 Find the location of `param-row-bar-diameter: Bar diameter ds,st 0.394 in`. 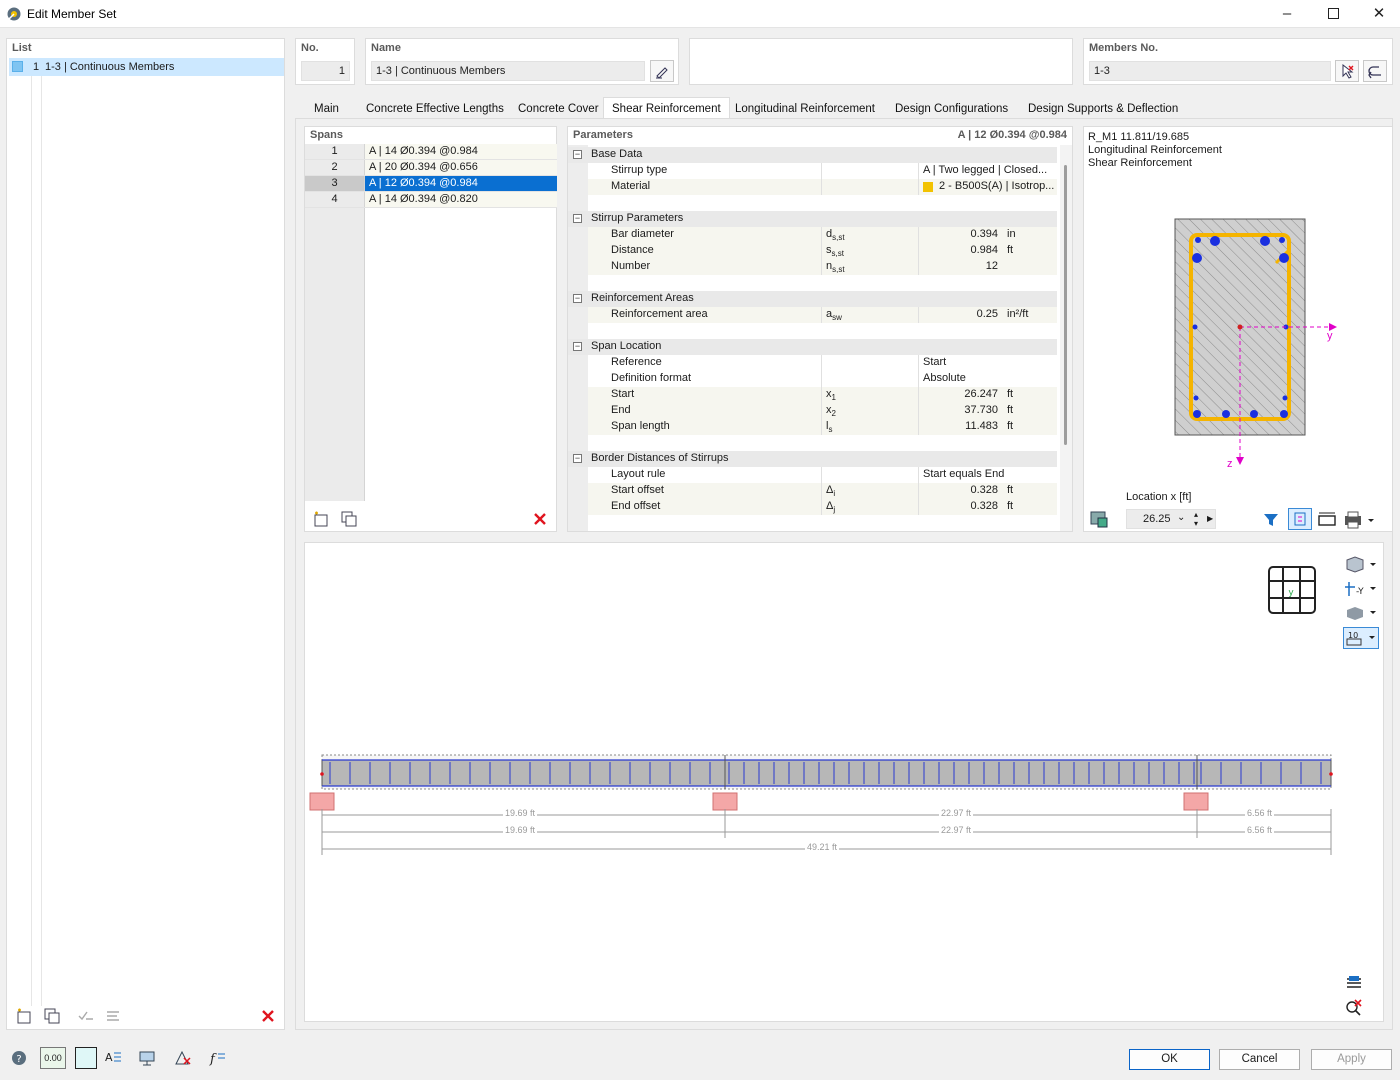

param-row-bar-diameter: Bar diameter ds,st 0.394 in is located at coordinates (822, 235).